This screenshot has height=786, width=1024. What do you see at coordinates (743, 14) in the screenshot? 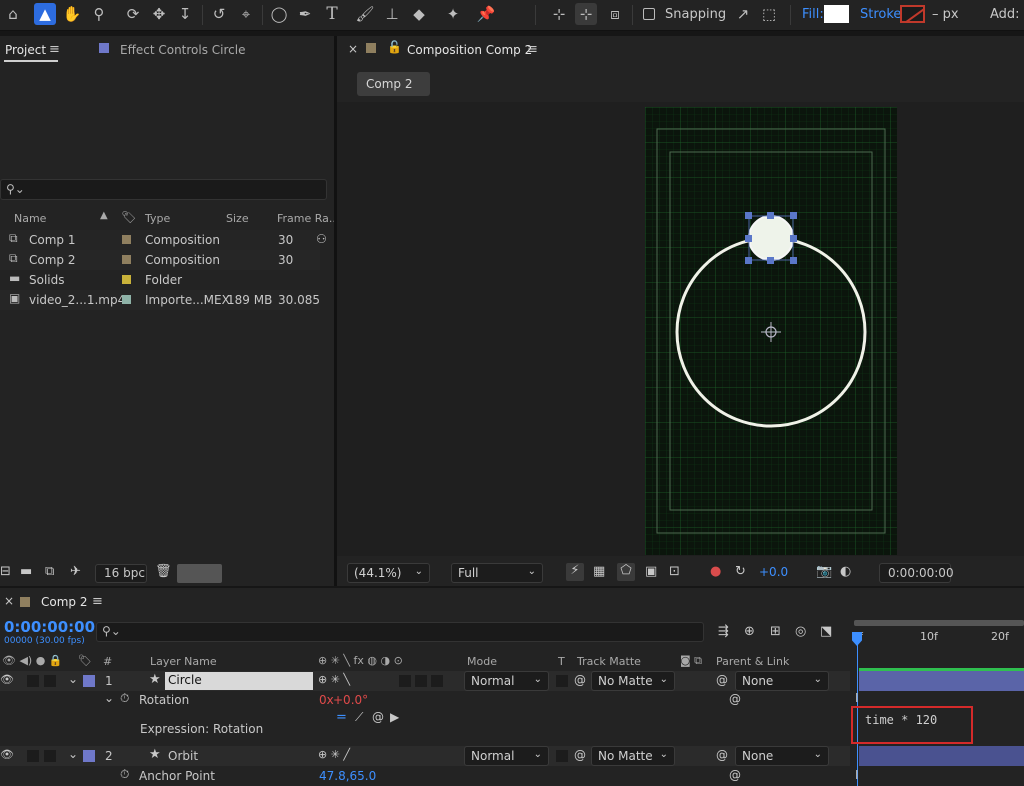
I see `snap-edges-icon: ↗` at bounding box center [743, 14].